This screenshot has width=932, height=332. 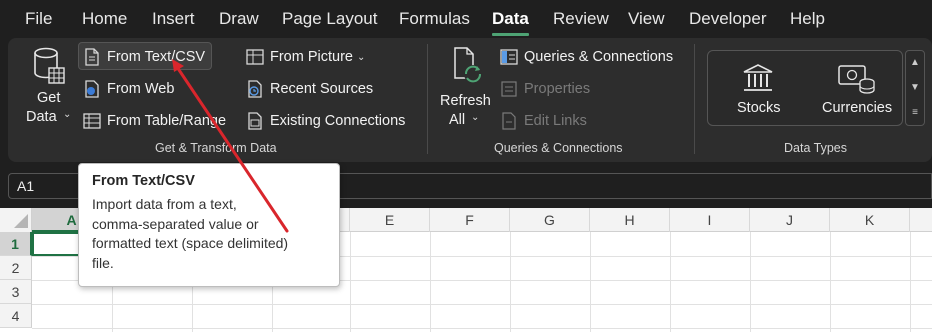 What do you see at coordinates (329, 19) in the screenshot?
I see `tab-page-layout: Page Layout` at bounding box center [329, 19].